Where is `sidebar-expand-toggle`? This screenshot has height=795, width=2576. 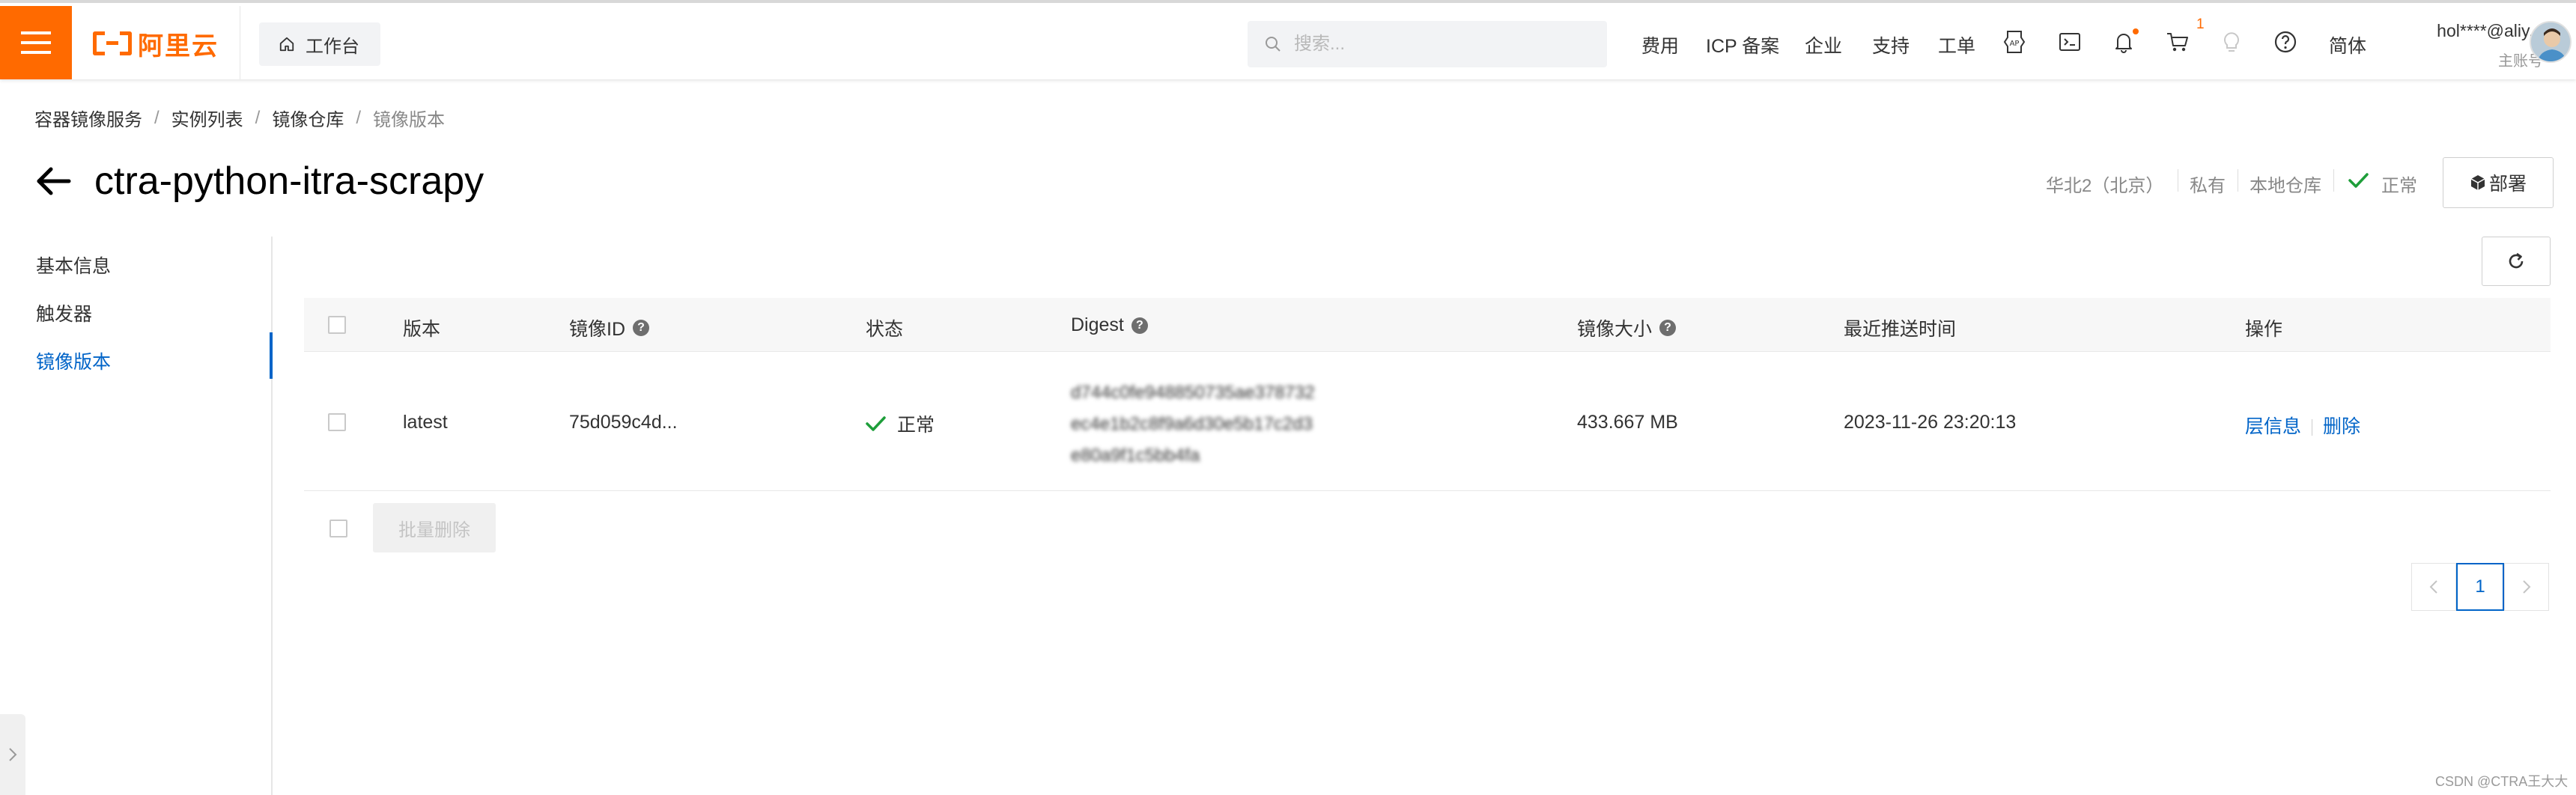
sidebar-expand-toggle is located at coordinates (12, 754).